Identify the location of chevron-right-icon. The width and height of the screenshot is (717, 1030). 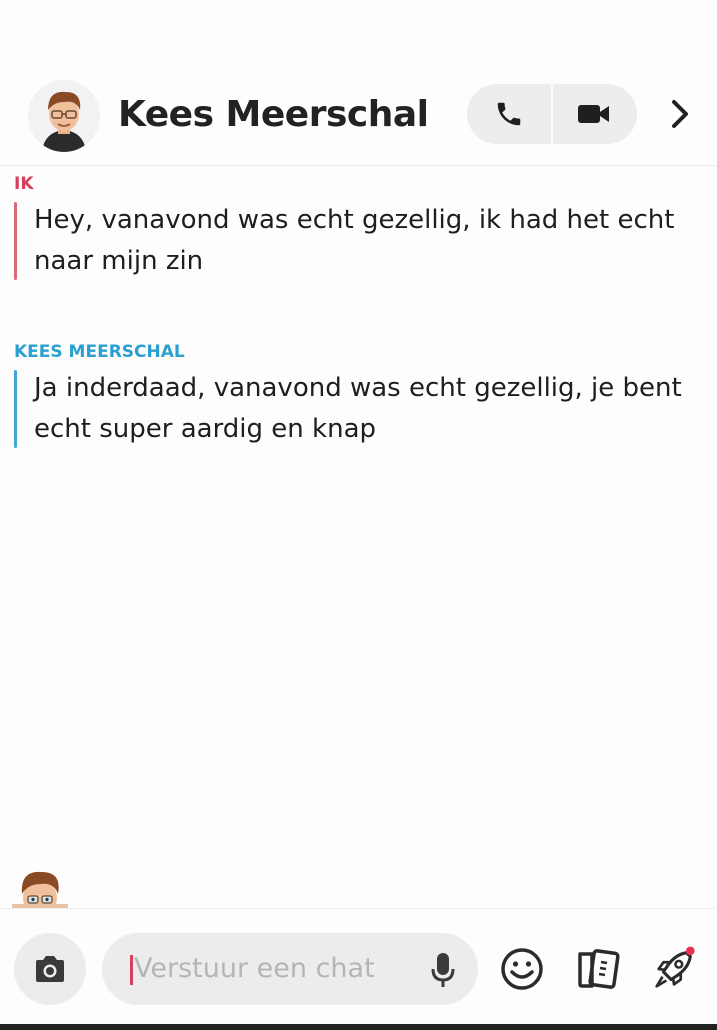
(680, 114).